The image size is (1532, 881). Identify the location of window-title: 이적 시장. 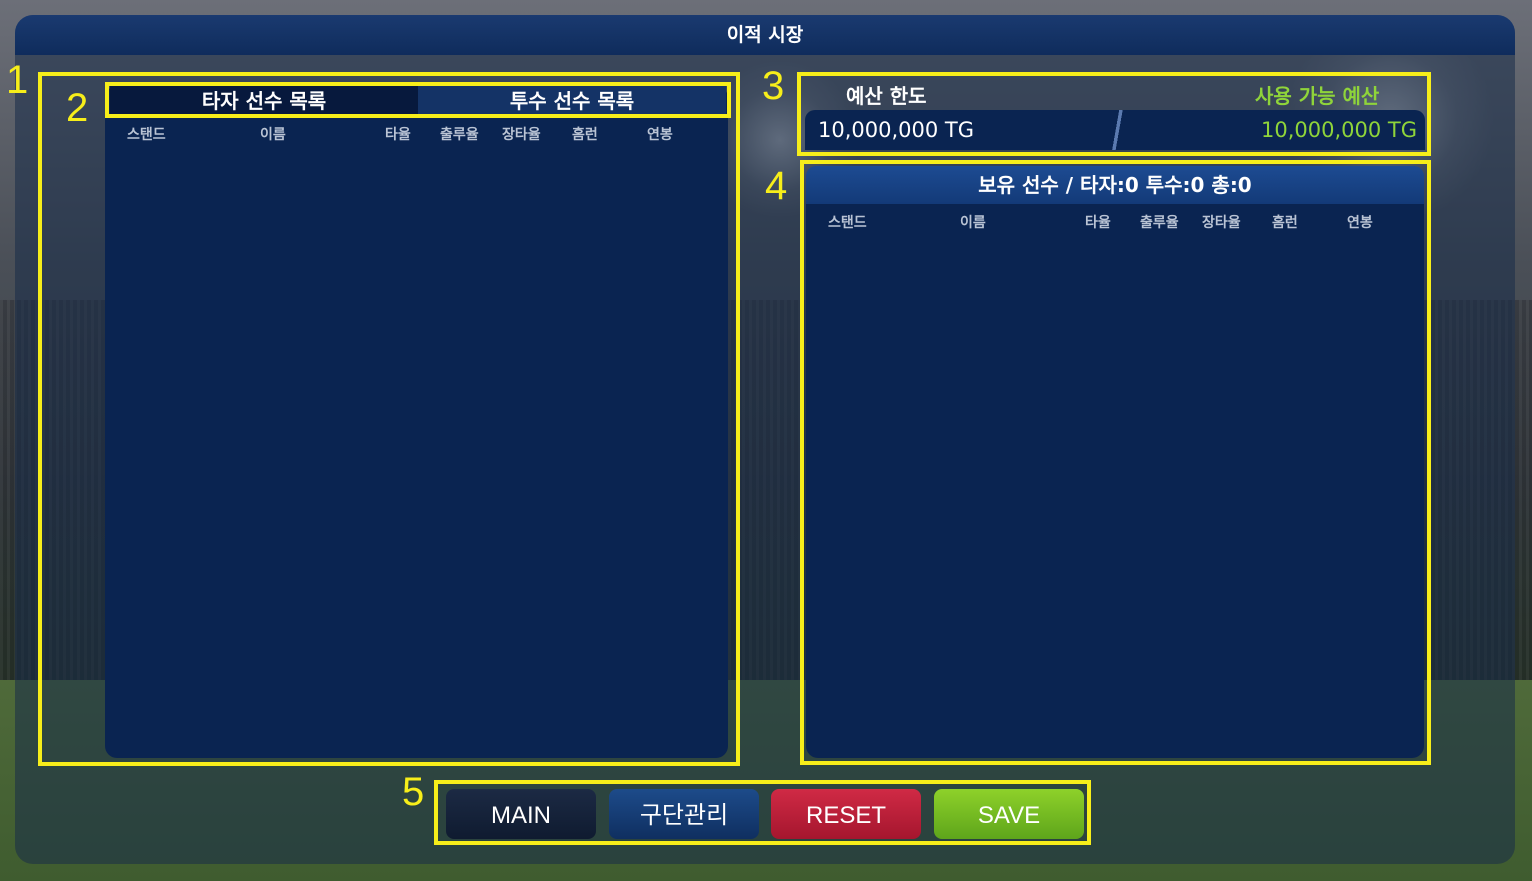
(765, 35).